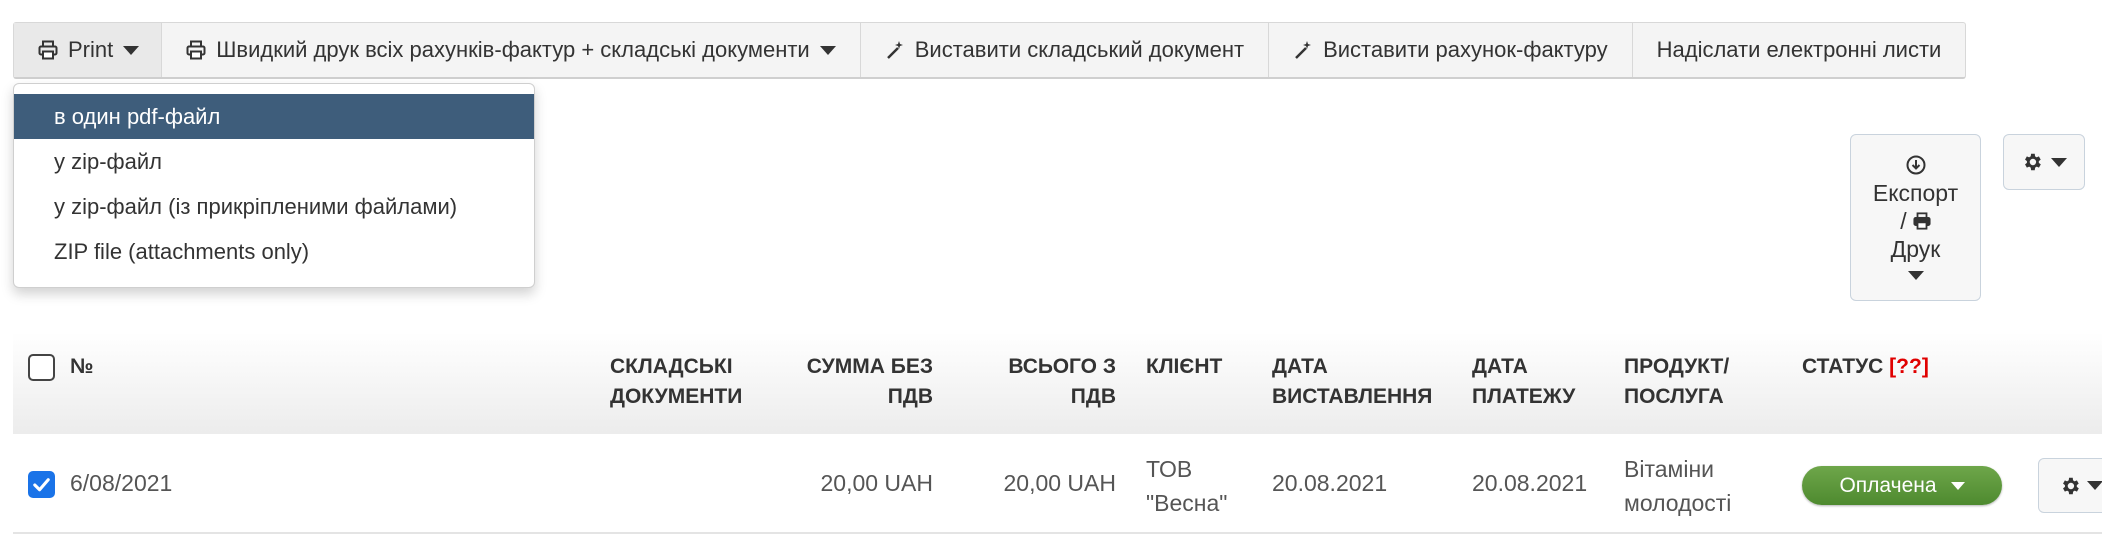 Image resolution: width=2102 pixels, height=546 pixels. Describe the element at coordinates (1330, 483) in the screenshot. I see `issue-date: 20.08.2021` at that location.